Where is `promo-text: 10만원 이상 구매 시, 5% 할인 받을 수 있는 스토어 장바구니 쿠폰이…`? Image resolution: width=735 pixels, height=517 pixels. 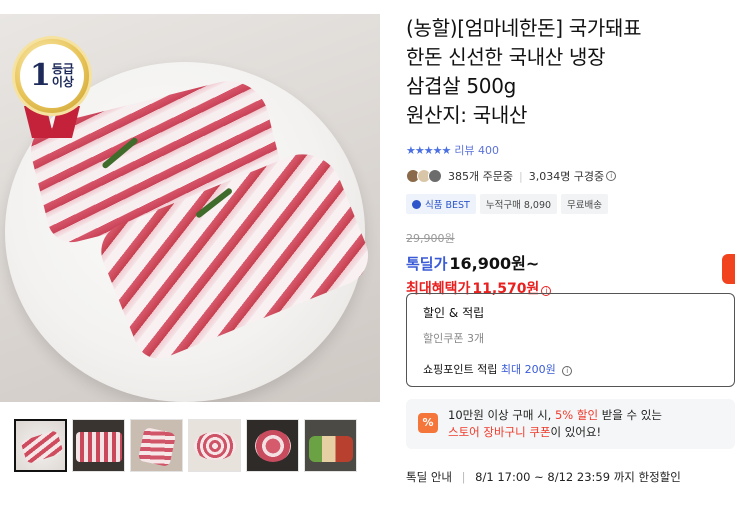 promo-text: 10만원 이상 구매 시, 5% 할인 받을 수 있는 스토어 장바구니 쿠폰이… is located at coordinates (555, 424).